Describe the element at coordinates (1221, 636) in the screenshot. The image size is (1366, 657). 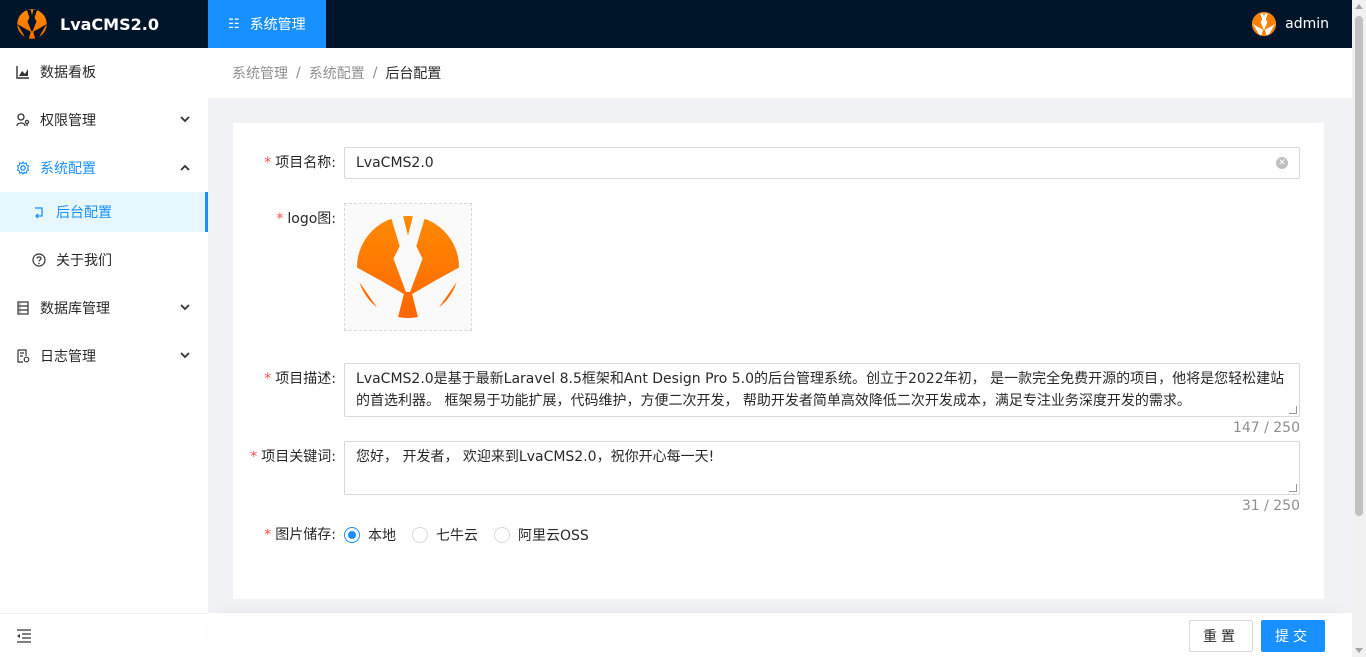
I see `reset-button: 重置` at that location.